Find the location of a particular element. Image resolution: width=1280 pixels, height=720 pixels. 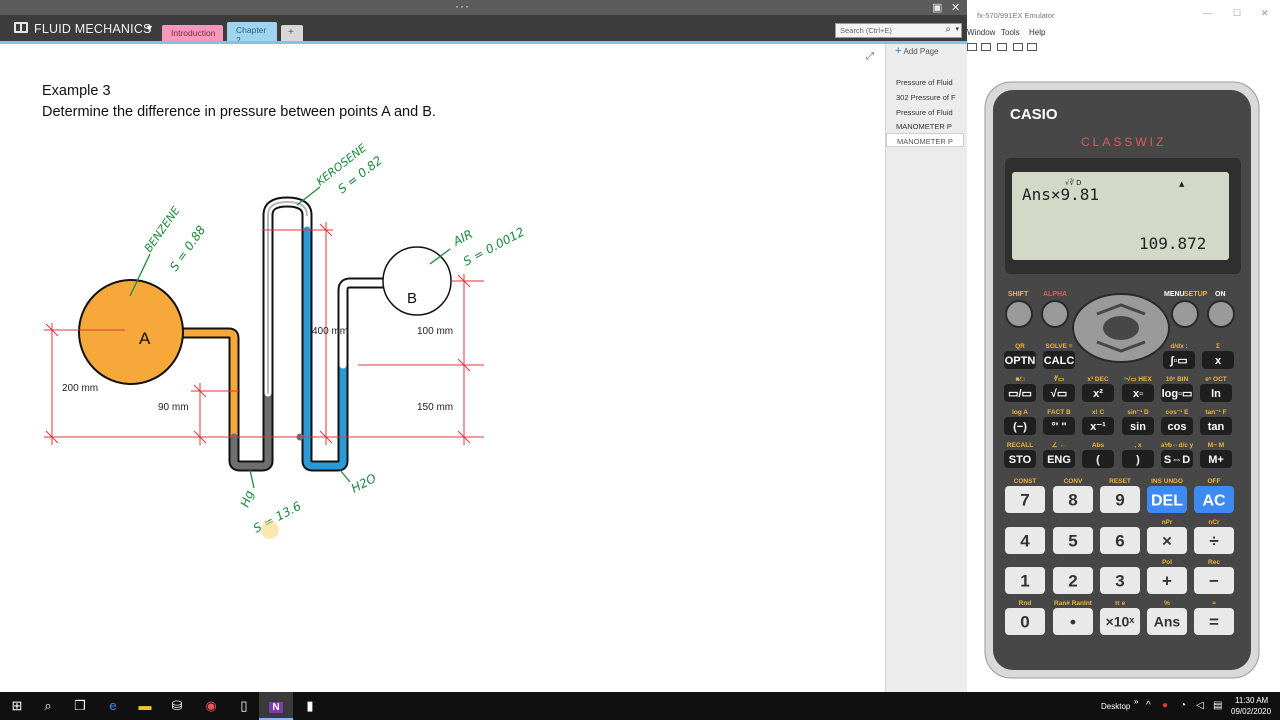

key-shift-label: FACT B is located at coordinates (1059, 412).